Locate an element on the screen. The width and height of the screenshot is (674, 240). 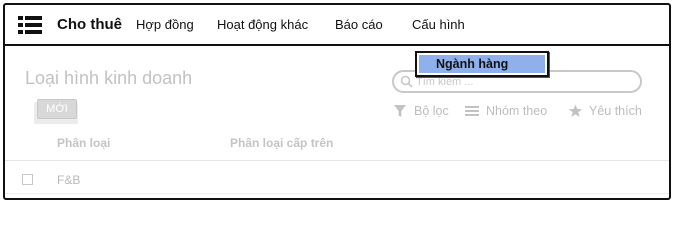
group-by-button: Nhóm theo is located at coordinates (511, 112).